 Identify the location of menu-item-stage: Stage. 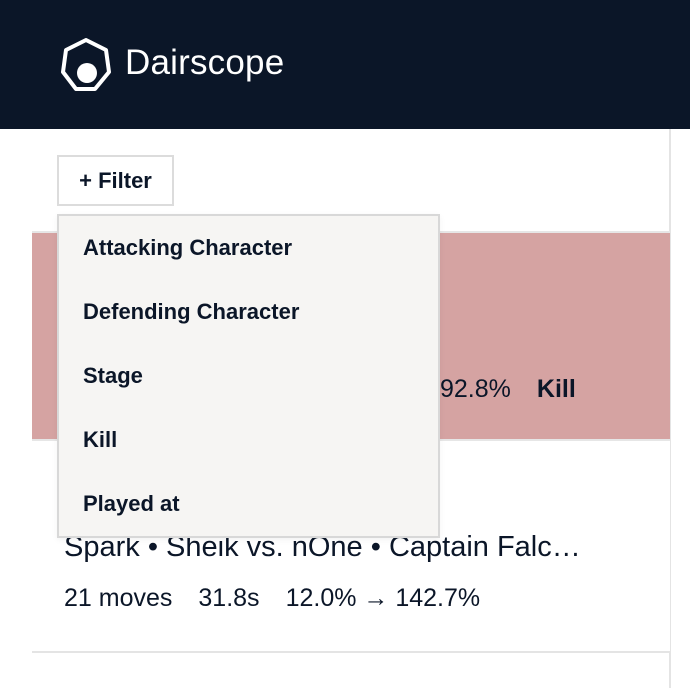
(113, 376).